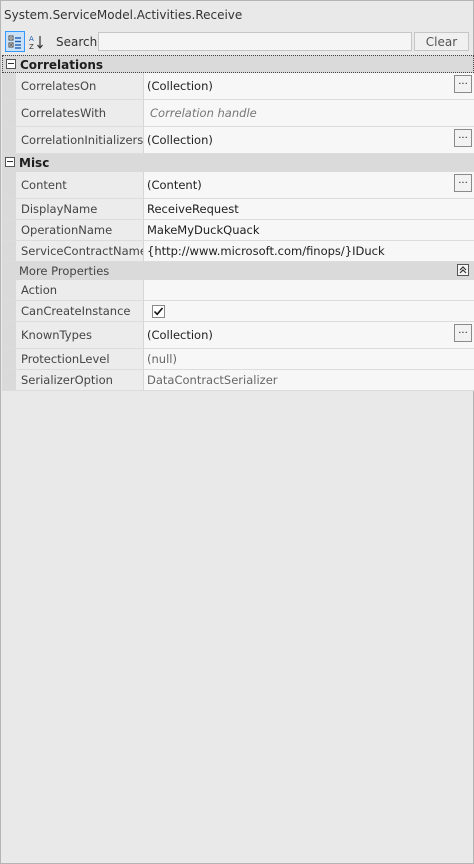  What do you see at coordinates (80, 335) in the screenshot?
I see `property-name: KnownTypes` at bounding box center [80, 335].